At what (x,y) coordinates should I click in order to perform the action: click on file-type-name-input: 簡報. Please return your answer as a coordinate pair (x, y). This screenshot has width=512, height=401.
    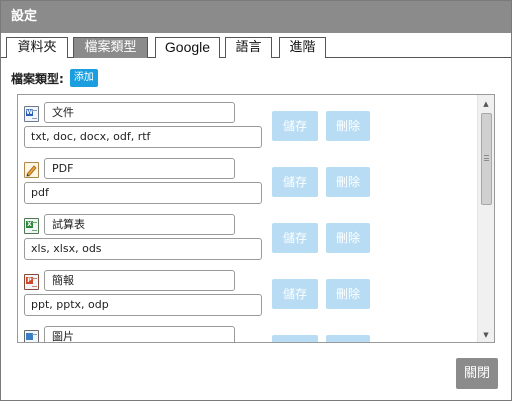
    Looking at the image, I should click on (139, 280).